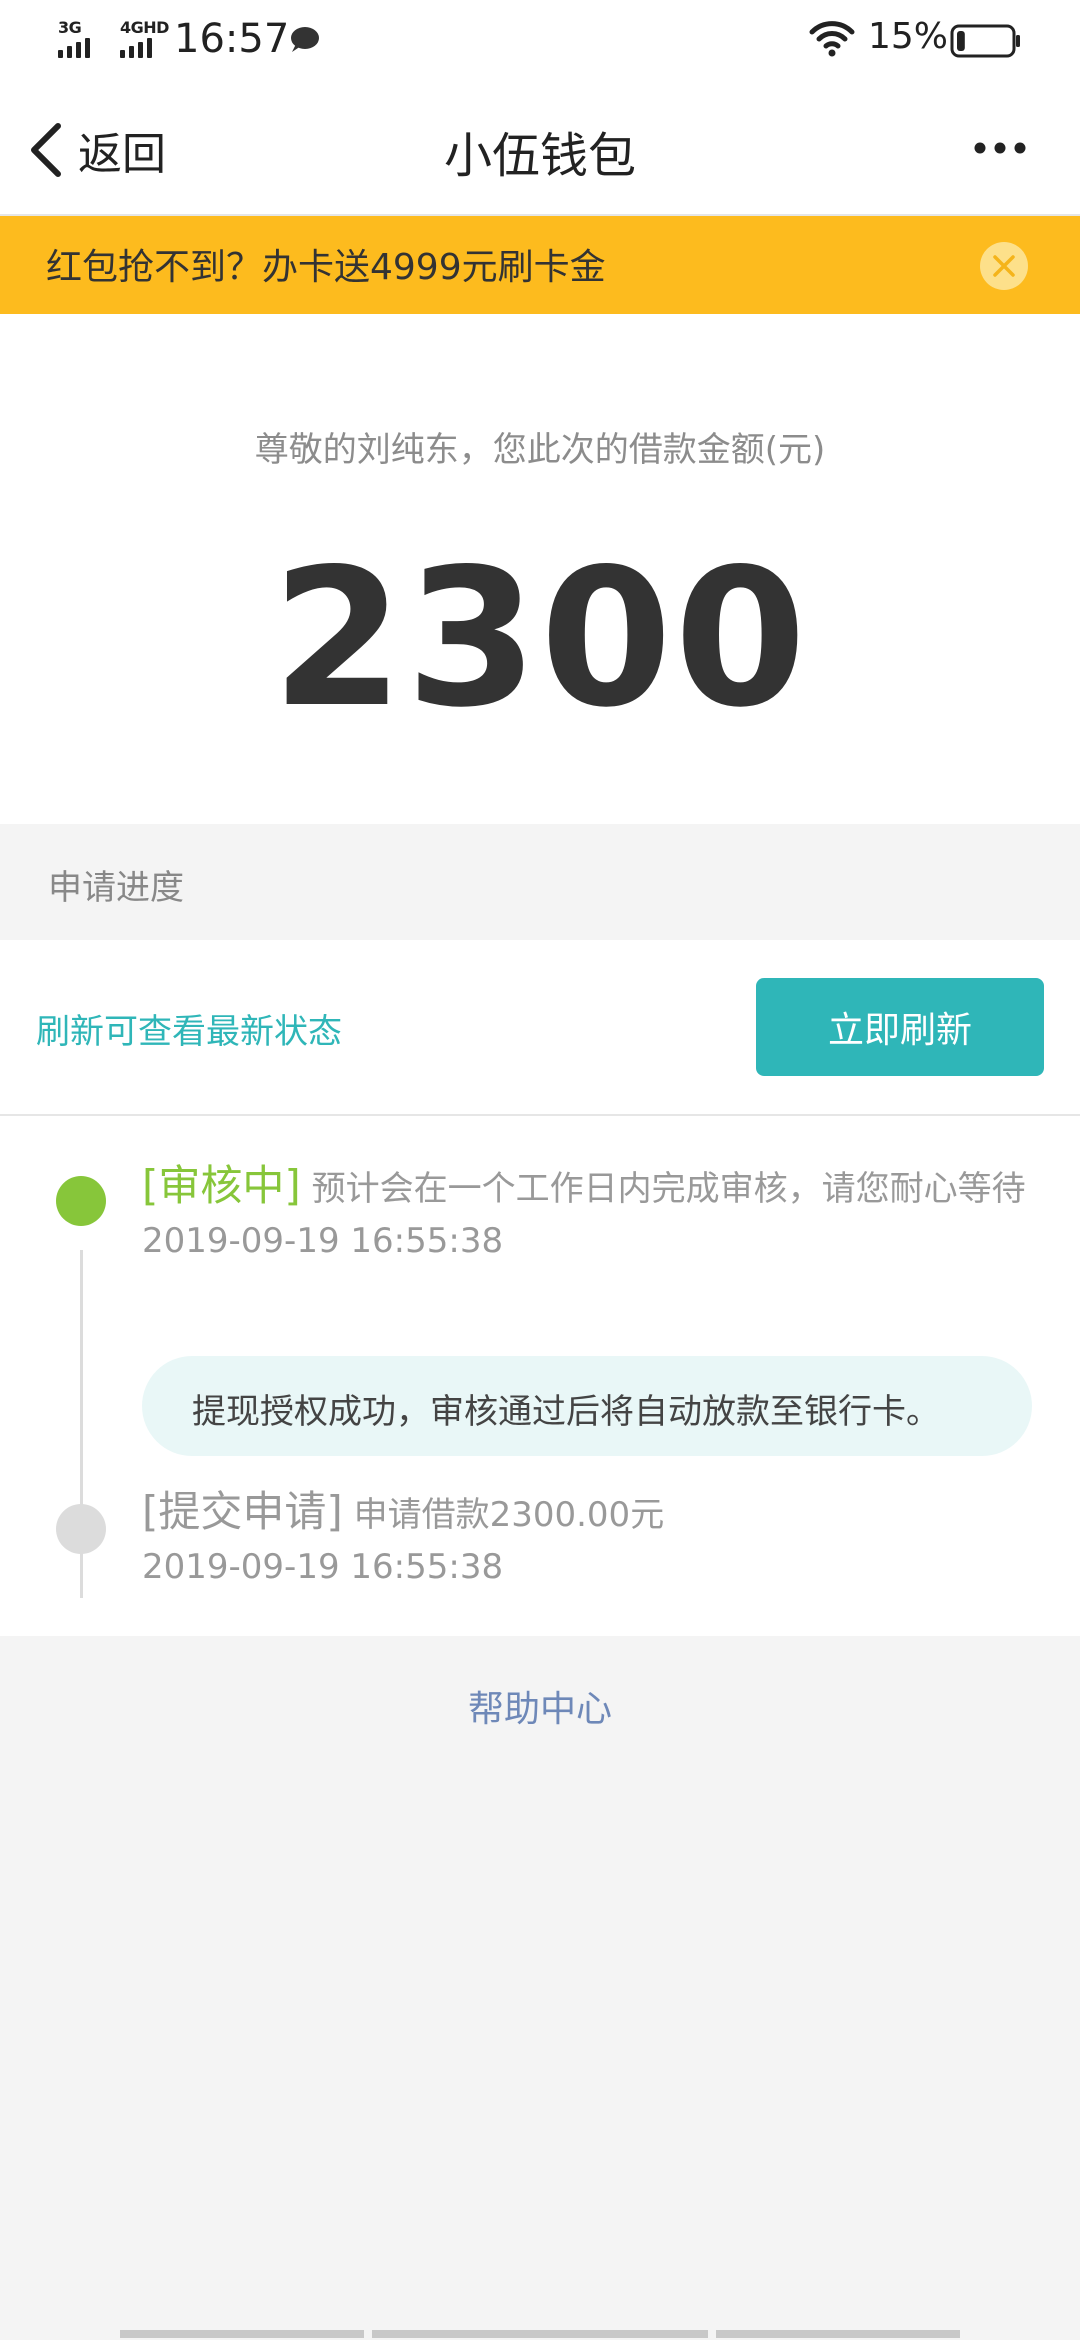 This screenshot has height=2340, width=1080. Describe the element at coordinates (305, 39) in the screenshot. I see `chat-bubble-icon` at that location.